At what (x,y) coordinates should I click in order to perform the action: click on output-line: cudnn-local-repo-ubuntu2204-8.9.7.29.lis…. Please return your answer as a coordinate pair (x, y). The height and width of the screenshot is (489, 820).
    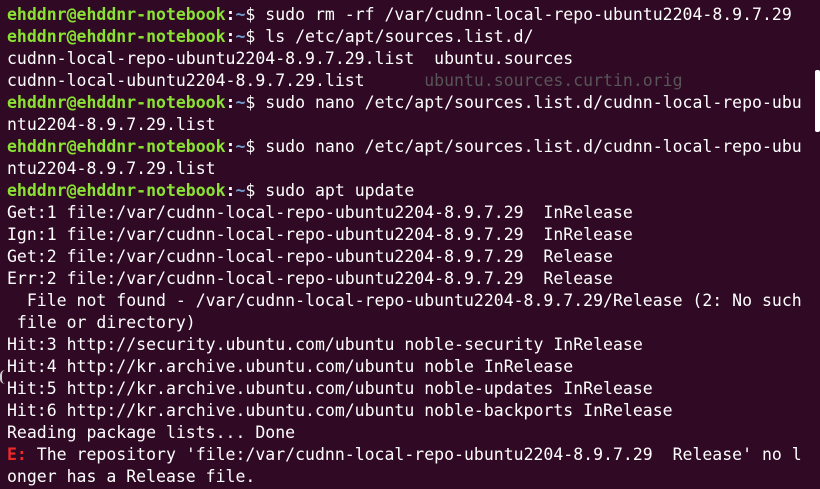
    Looking at the image, I should click on (413, 59).